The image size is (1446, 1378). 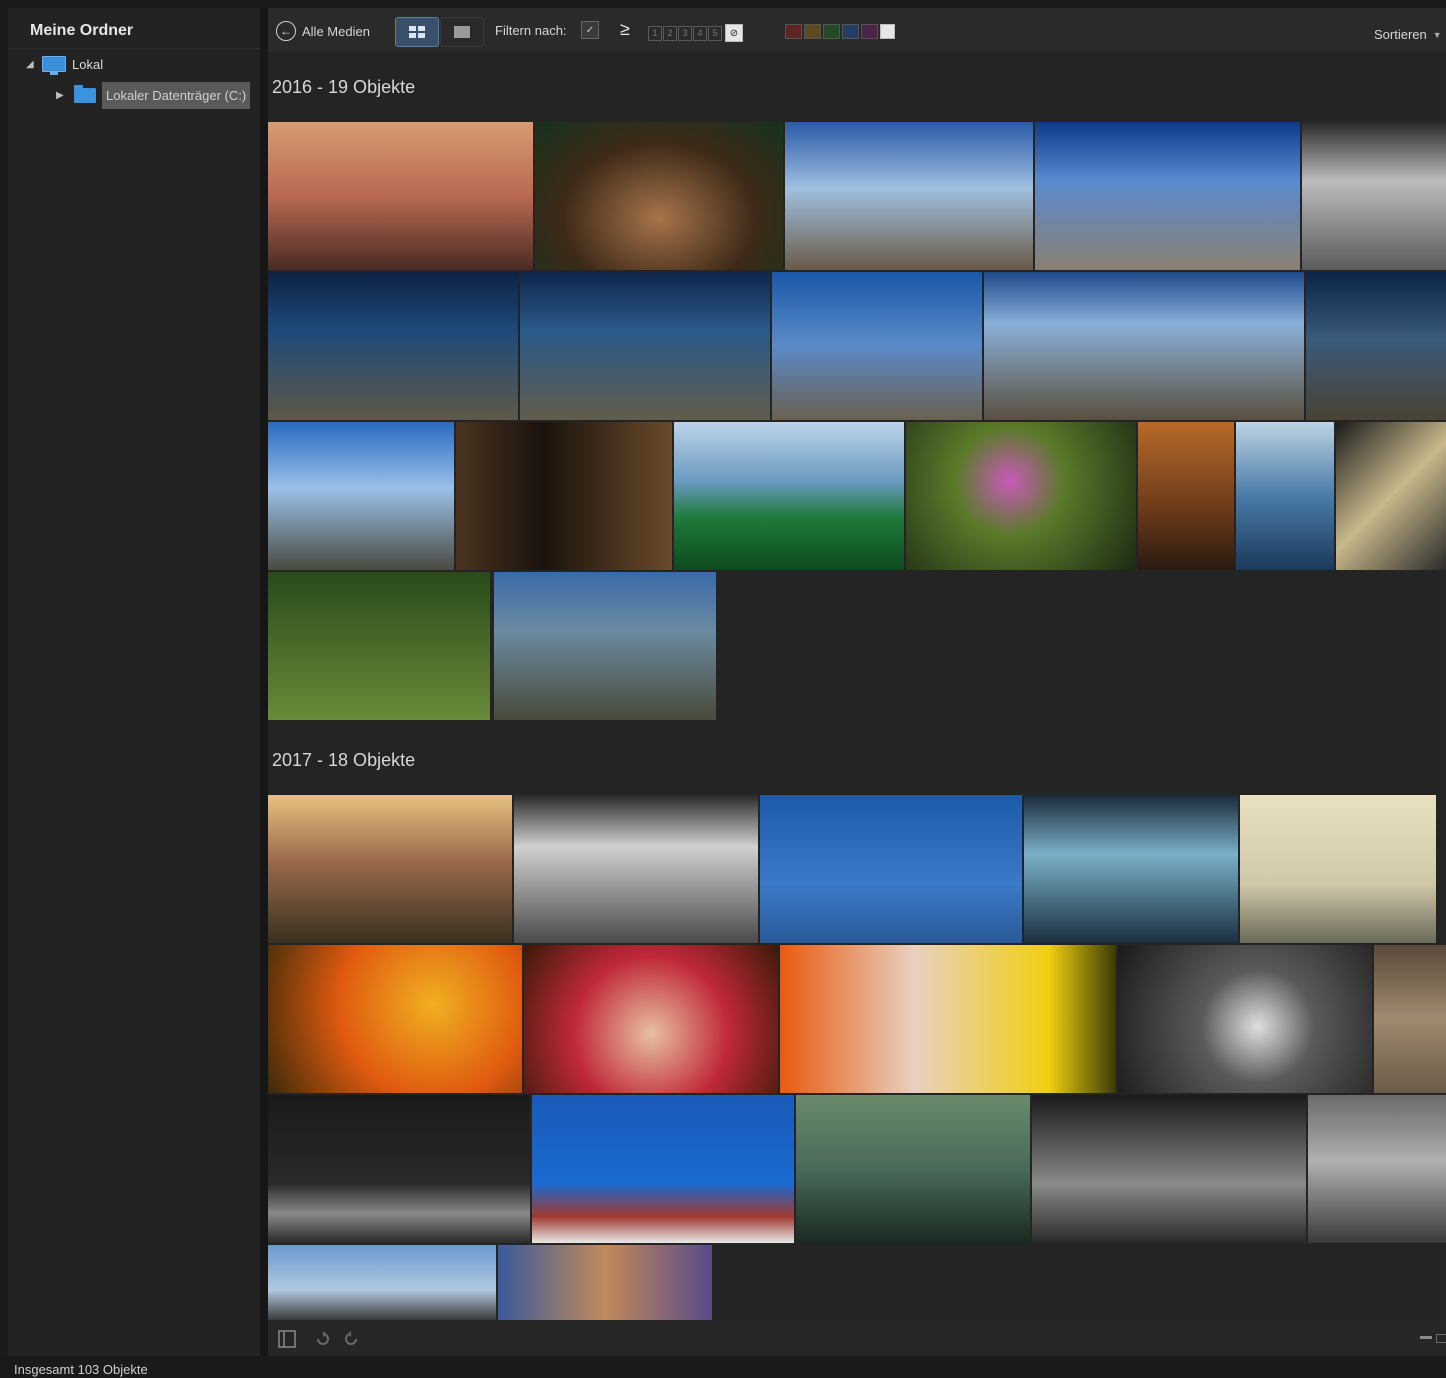 I want to click on filter-label: Filtern nach:, so click(x=531, y=30).